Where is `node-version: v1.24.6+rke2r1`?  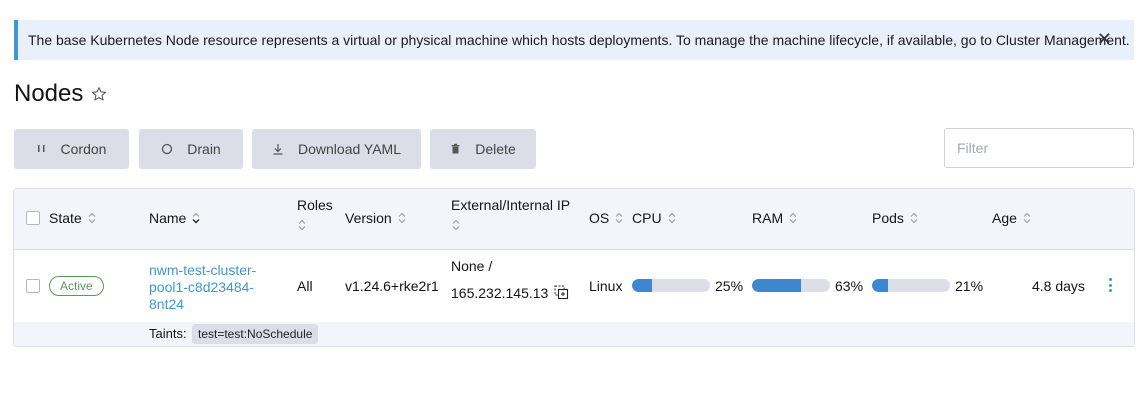
node-version: v1.24.6+rke2r1 is located at coordinates (392, 286).